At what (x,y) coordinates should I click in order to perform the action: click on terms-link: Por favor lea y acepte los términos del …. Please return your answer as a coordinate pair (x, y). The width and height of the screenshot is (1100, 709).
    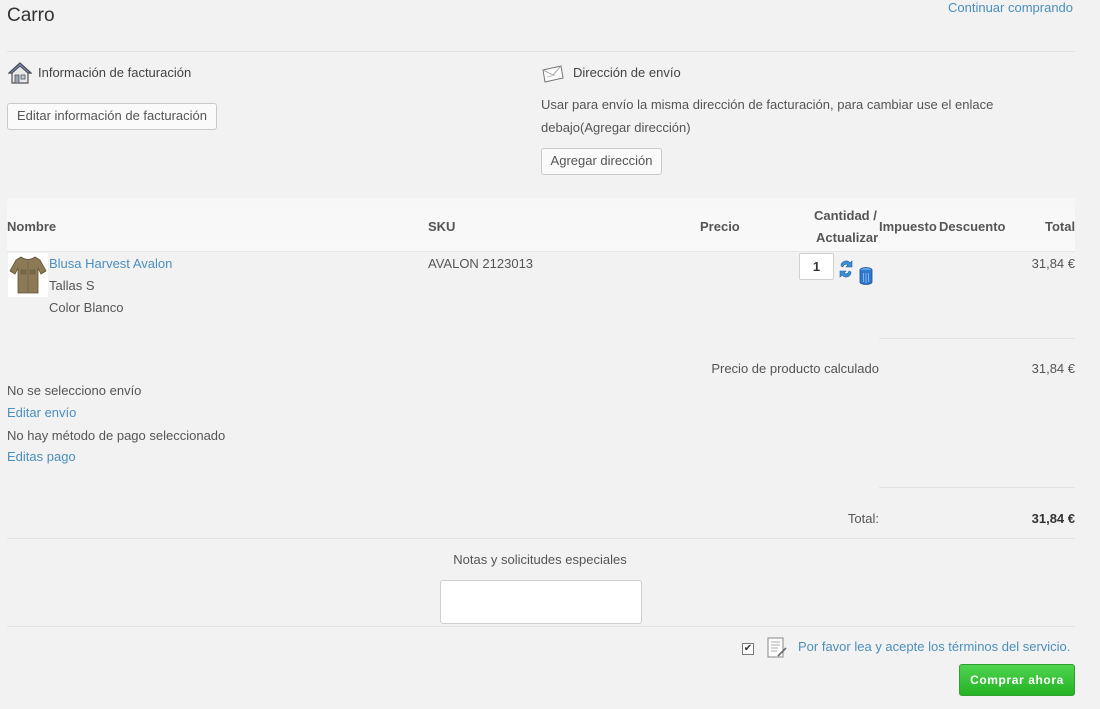
    Looking at the image, I should click on (934, 646).